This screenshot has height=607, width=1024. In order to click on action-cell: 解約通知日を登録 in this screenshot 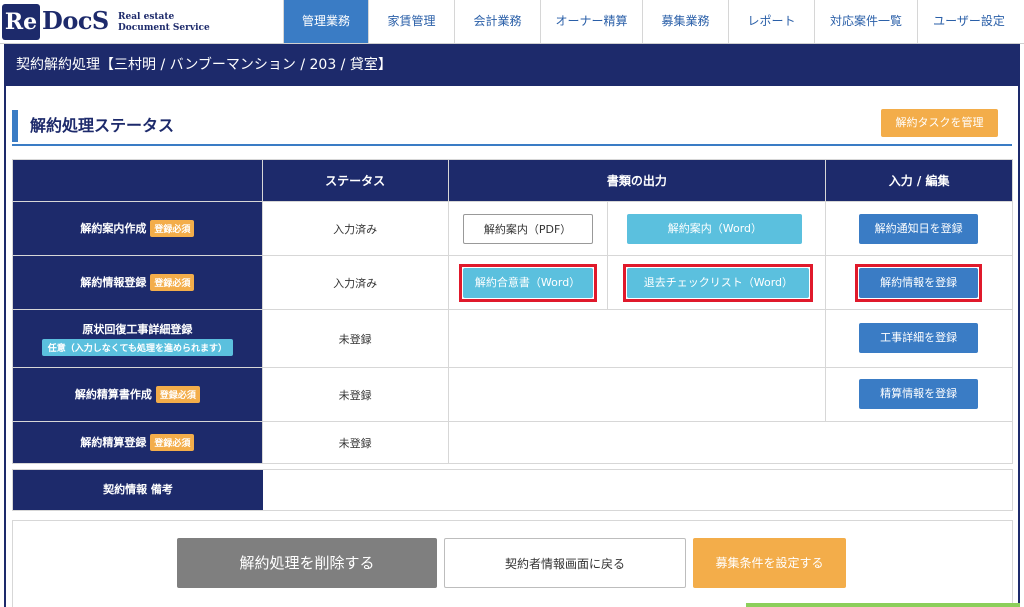, I will do `click(919, 228)`.